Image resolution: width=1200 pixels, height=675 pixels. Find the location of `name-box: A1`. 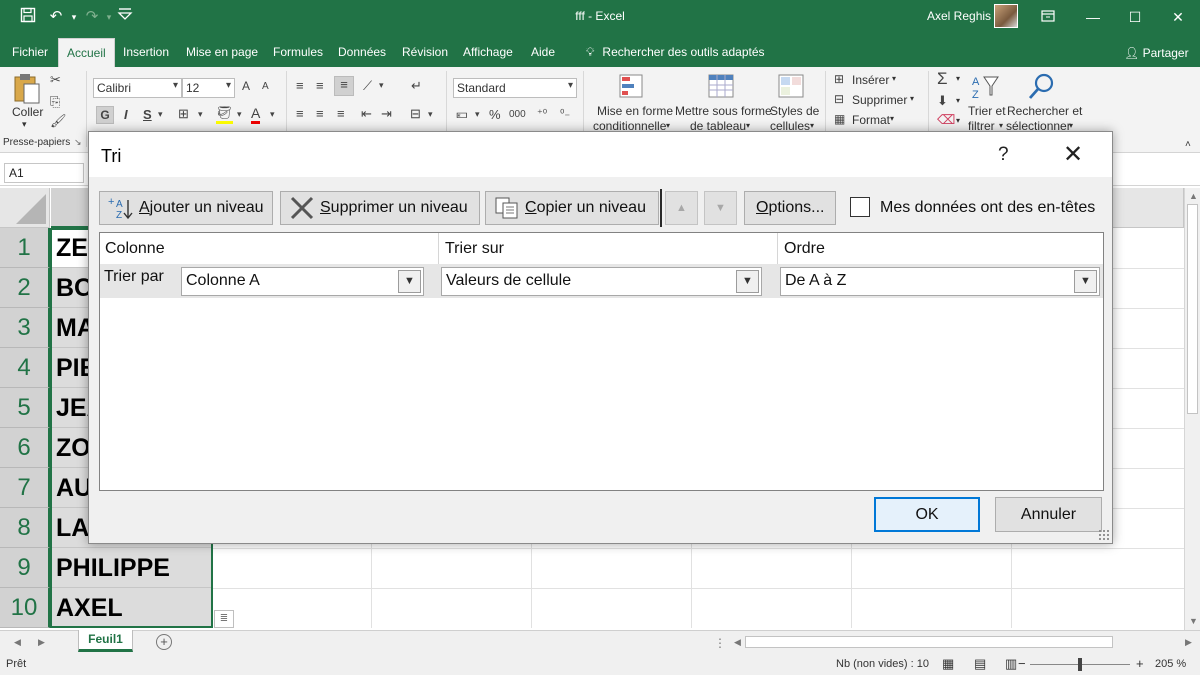

name-box: A1 is located at coordinates (44, 173).